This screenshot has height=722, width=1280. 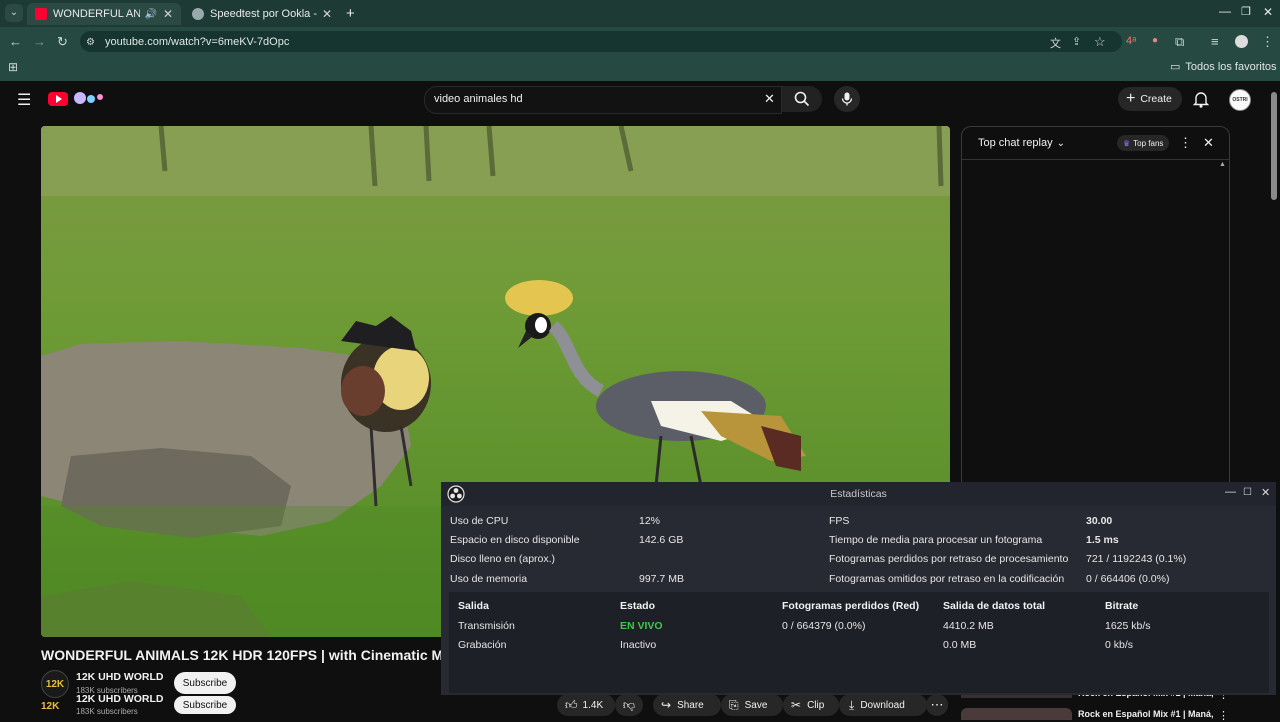 I want to click on download-label: Download, so click(x=882, y=705).